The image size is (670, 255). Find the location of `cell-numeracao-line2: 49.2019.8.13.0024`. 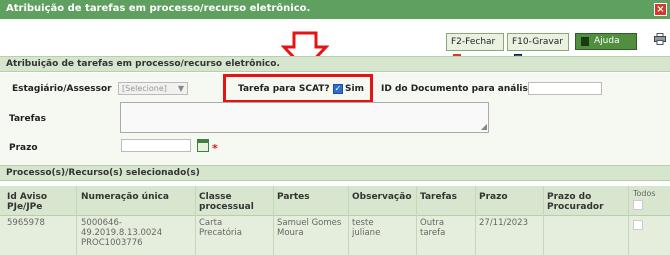

cell-numeracao-line2: 49.2019.8.13.0024 is located at coordinates (122, 233).